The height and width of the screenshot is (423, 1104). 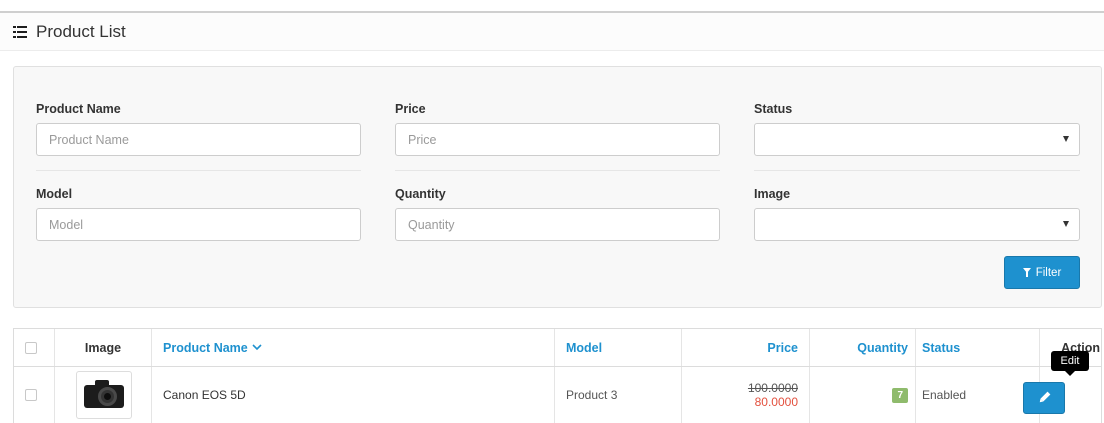 What do you see at coordinates (746, 347) in the screenshot?
I see `column-header-price: Price` at bounding box center [746, 347].